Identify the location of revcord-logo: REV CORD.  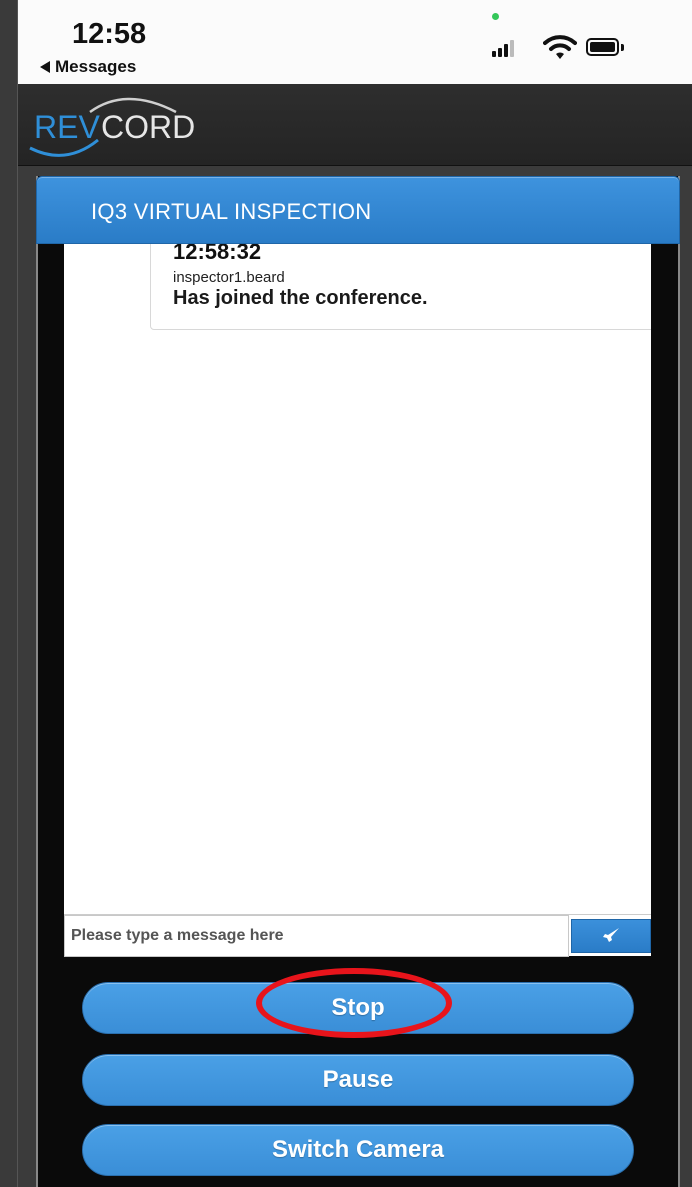
(112, 127).